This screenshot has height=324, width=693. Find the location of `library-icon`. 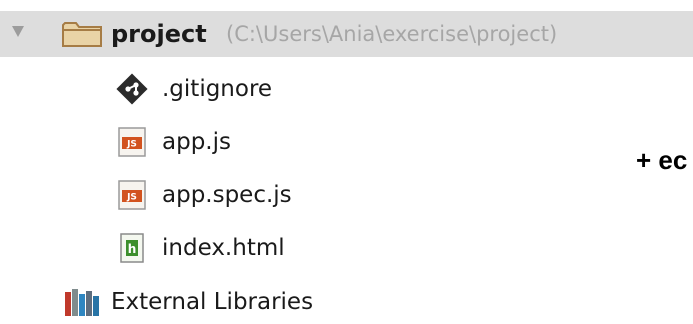

library-icon is located at coordinates (82, 302).